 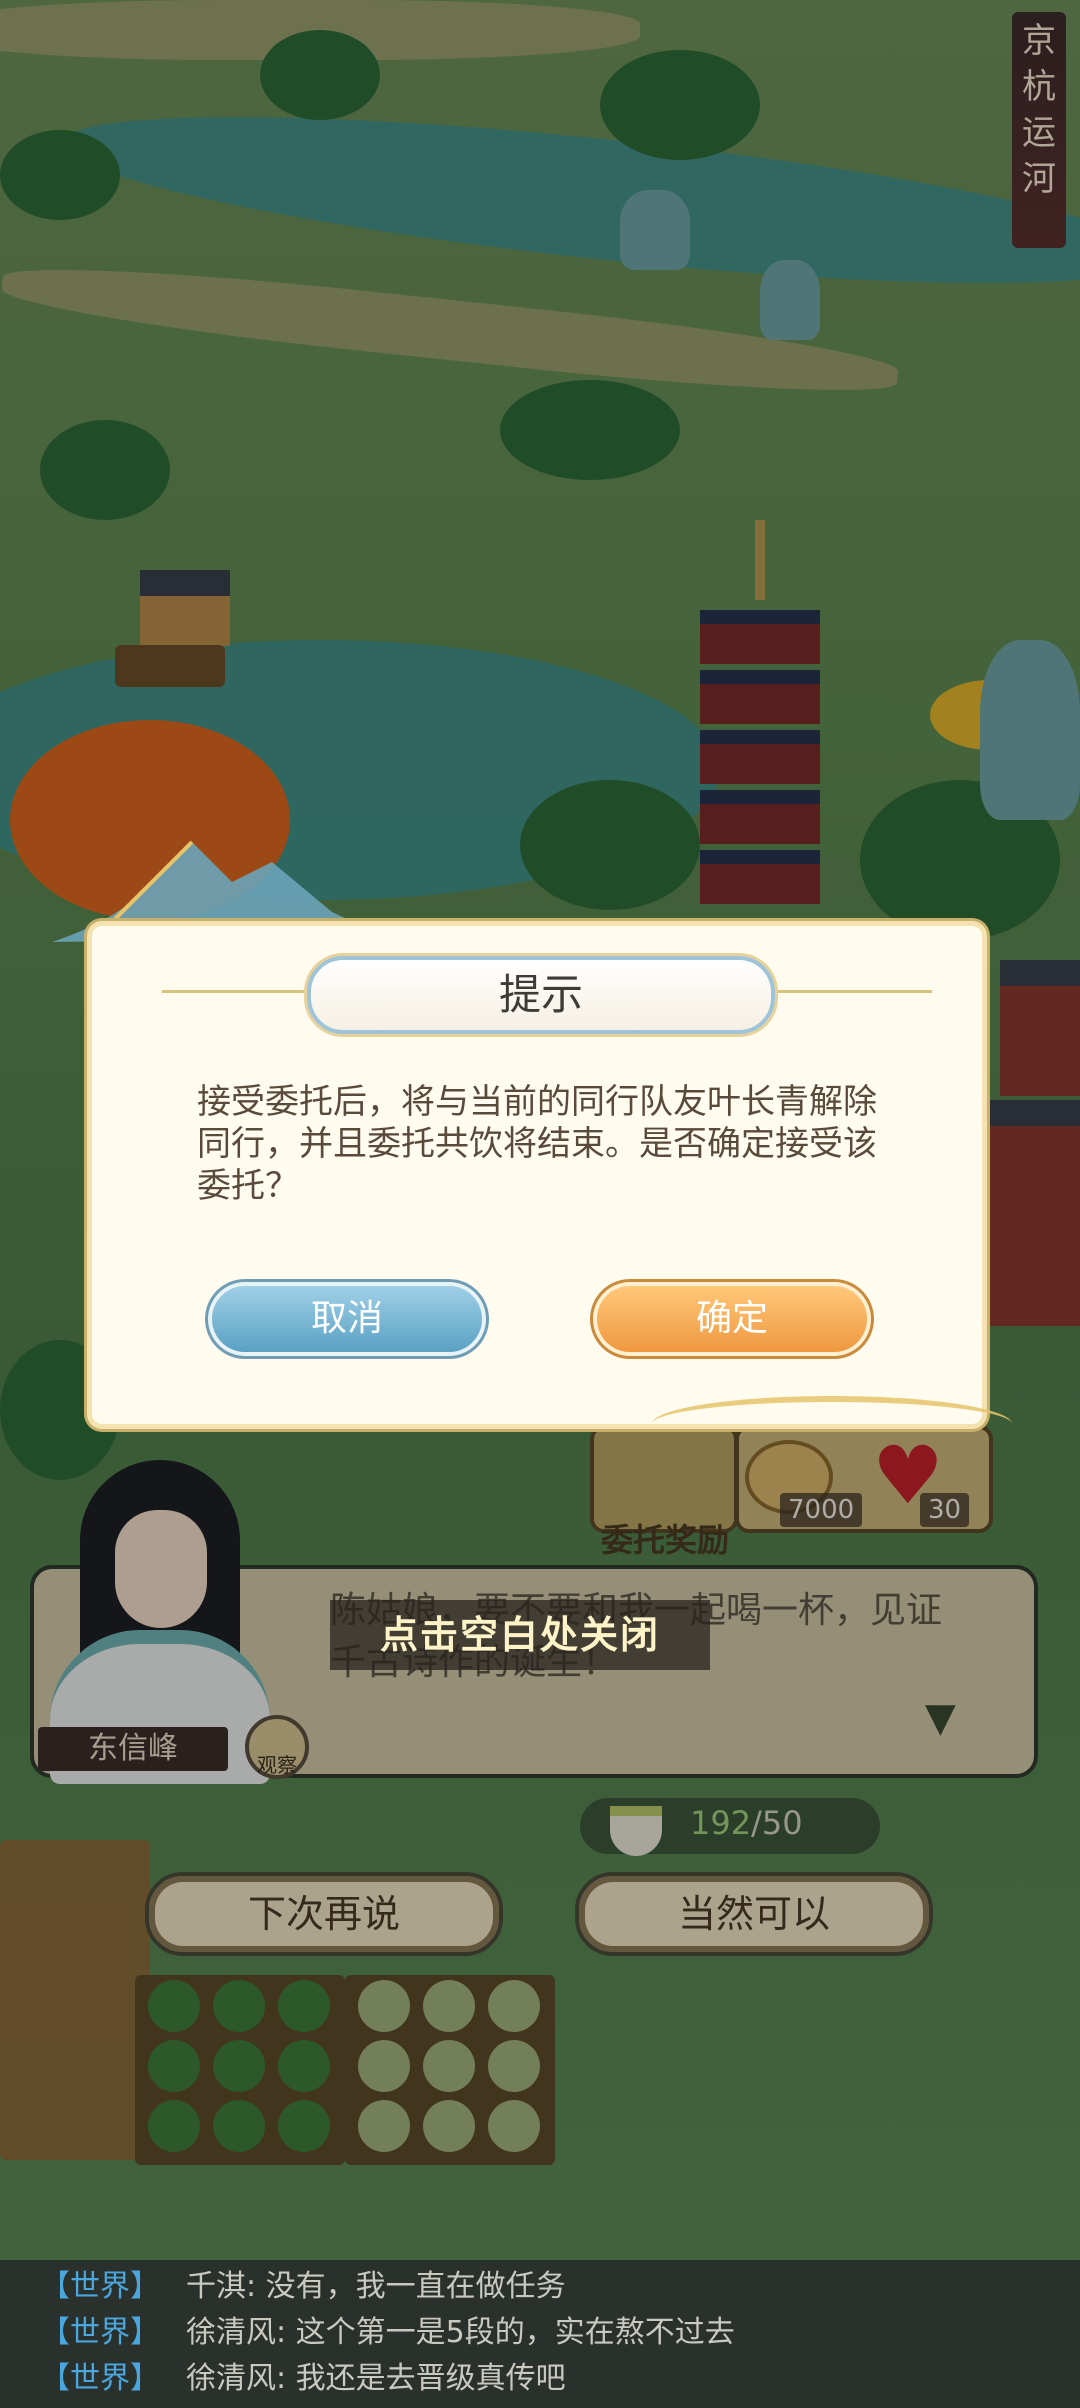 I want to click on cancel-button: 取消, so click(x=347, y=1319).